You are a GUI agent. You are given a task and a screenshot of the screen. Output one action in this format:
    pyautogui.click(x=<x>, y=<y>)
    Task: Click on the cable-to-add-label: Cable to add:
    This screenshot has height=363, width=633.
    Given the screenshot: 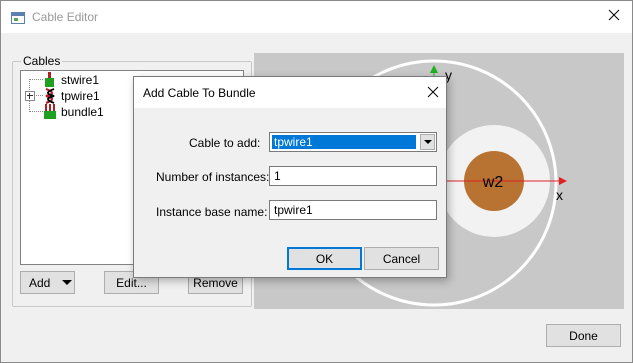 What is the action you would take?
    pyautogui.click(x=225, y=143)
    